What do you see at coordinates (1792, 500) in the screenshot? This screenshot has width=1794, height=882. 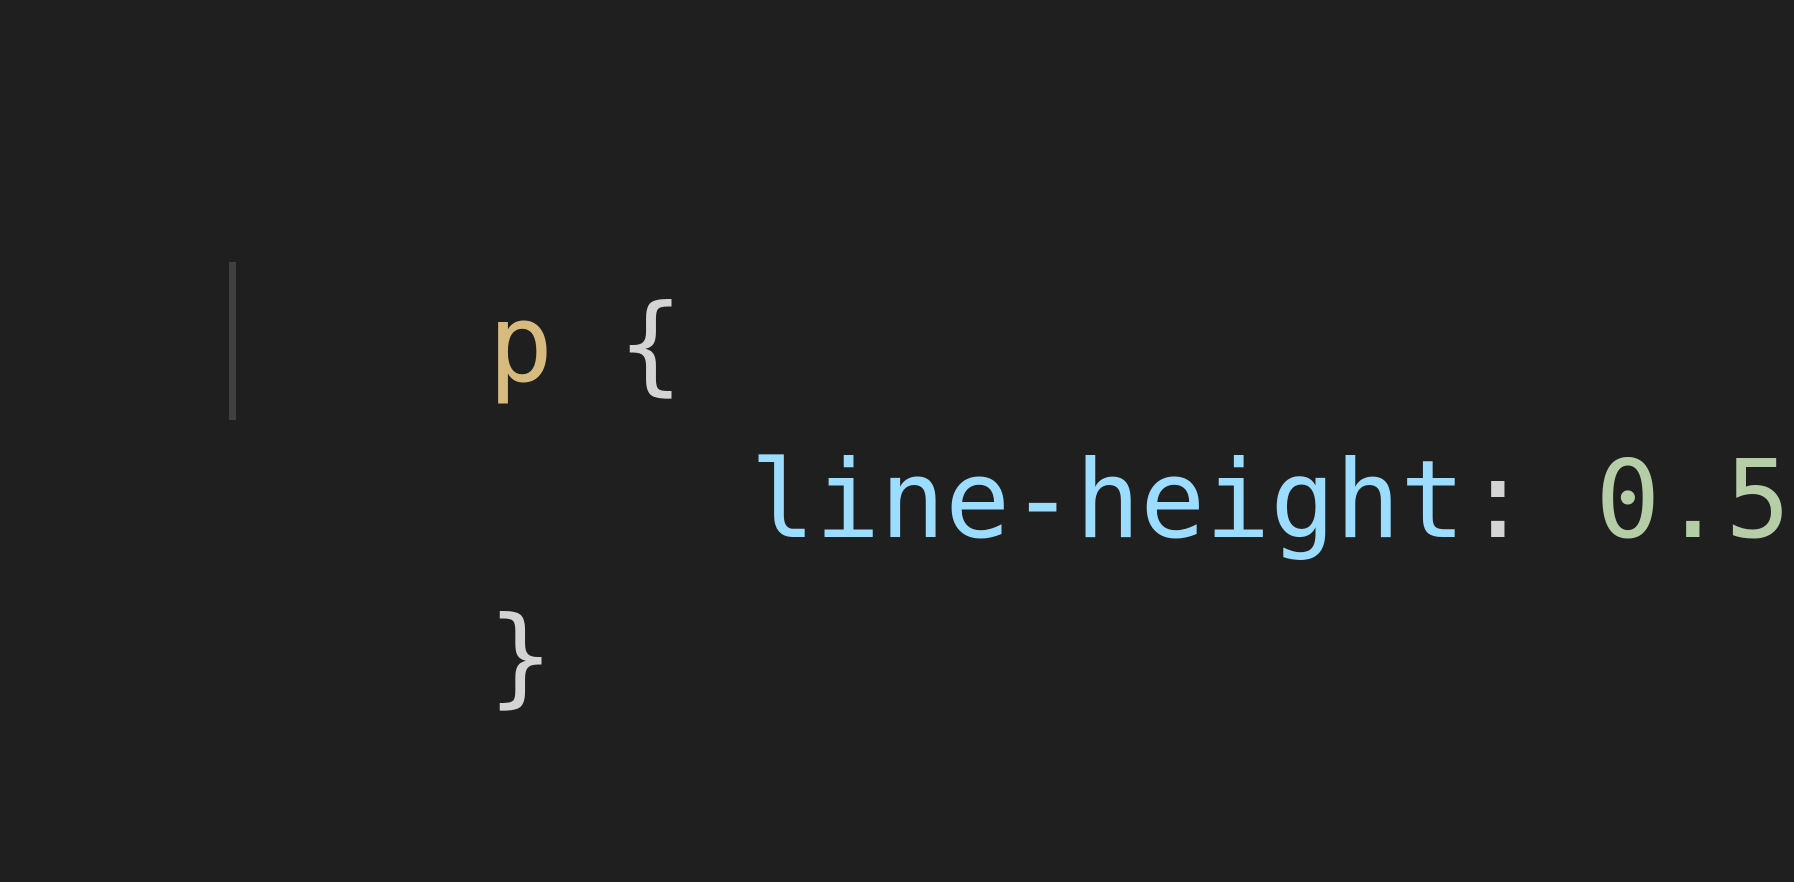 I see `semicolon-punctuation: ;` at bounding box center [1792, 500].